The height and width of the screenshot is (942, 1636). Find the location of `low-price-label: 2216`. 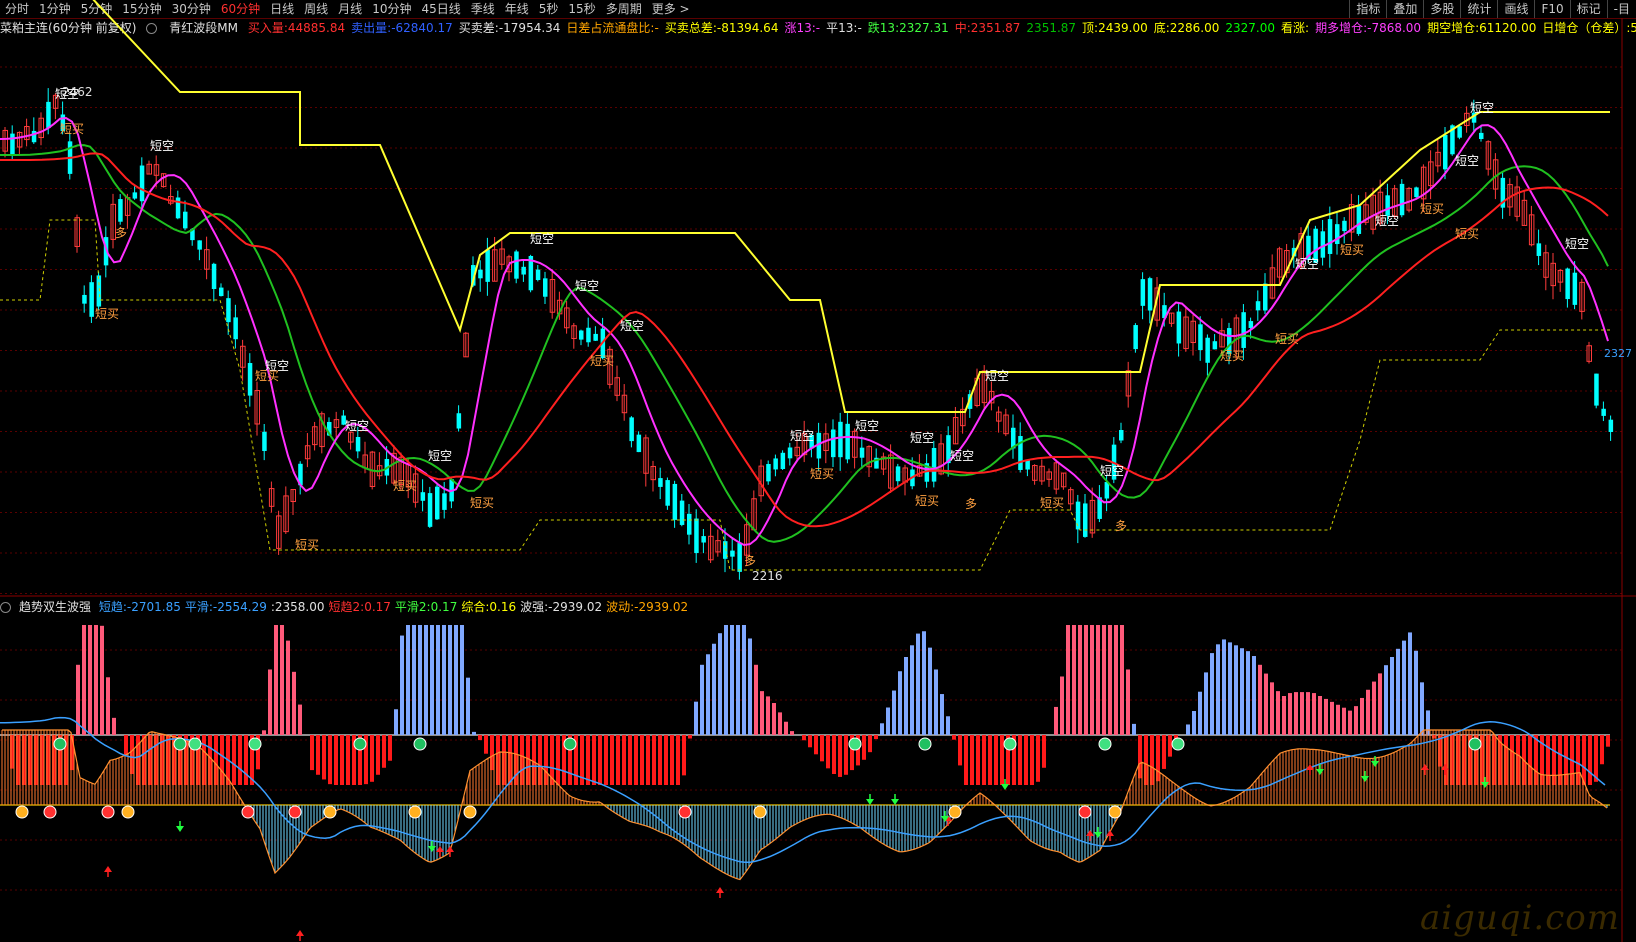

low-price-label: 2216 is located at coordinates (767, 576).